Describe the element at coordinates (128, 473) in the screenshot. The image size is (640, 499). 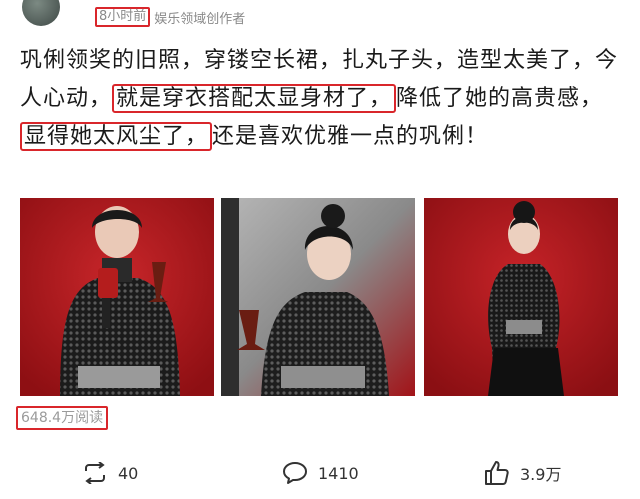
I see `repost-count: 40` at that location.